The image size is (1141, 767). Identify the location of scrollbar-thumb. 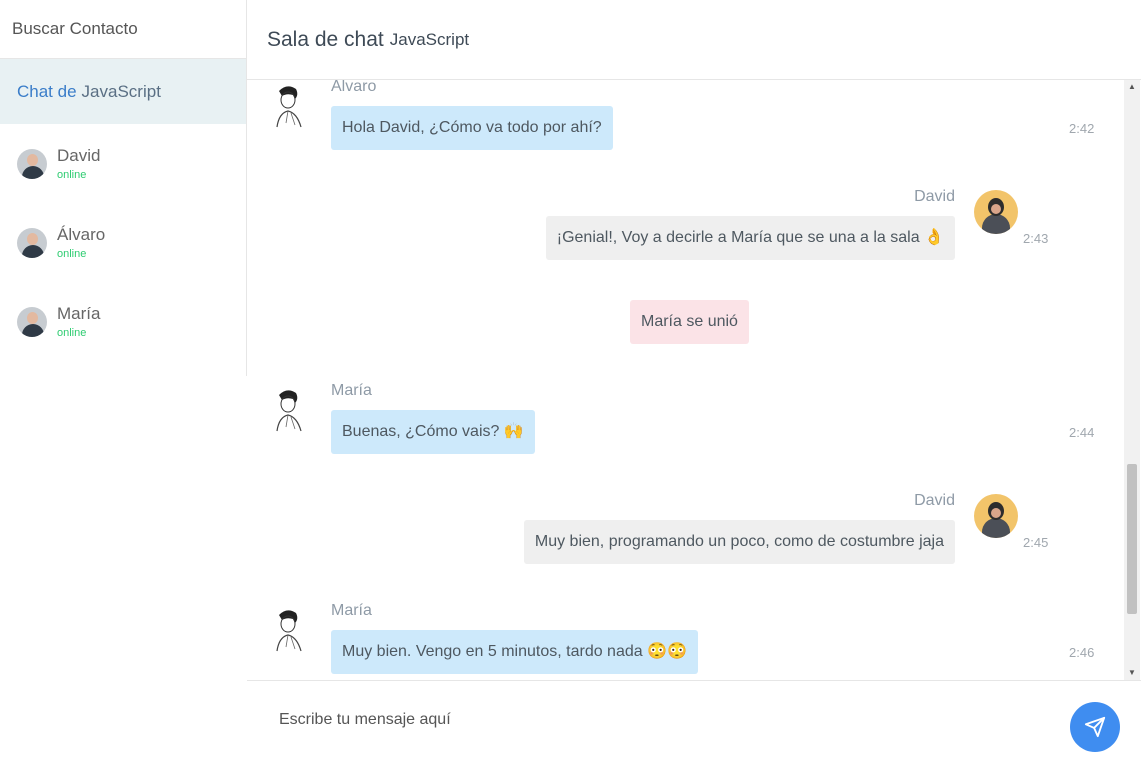
(1132, 539).